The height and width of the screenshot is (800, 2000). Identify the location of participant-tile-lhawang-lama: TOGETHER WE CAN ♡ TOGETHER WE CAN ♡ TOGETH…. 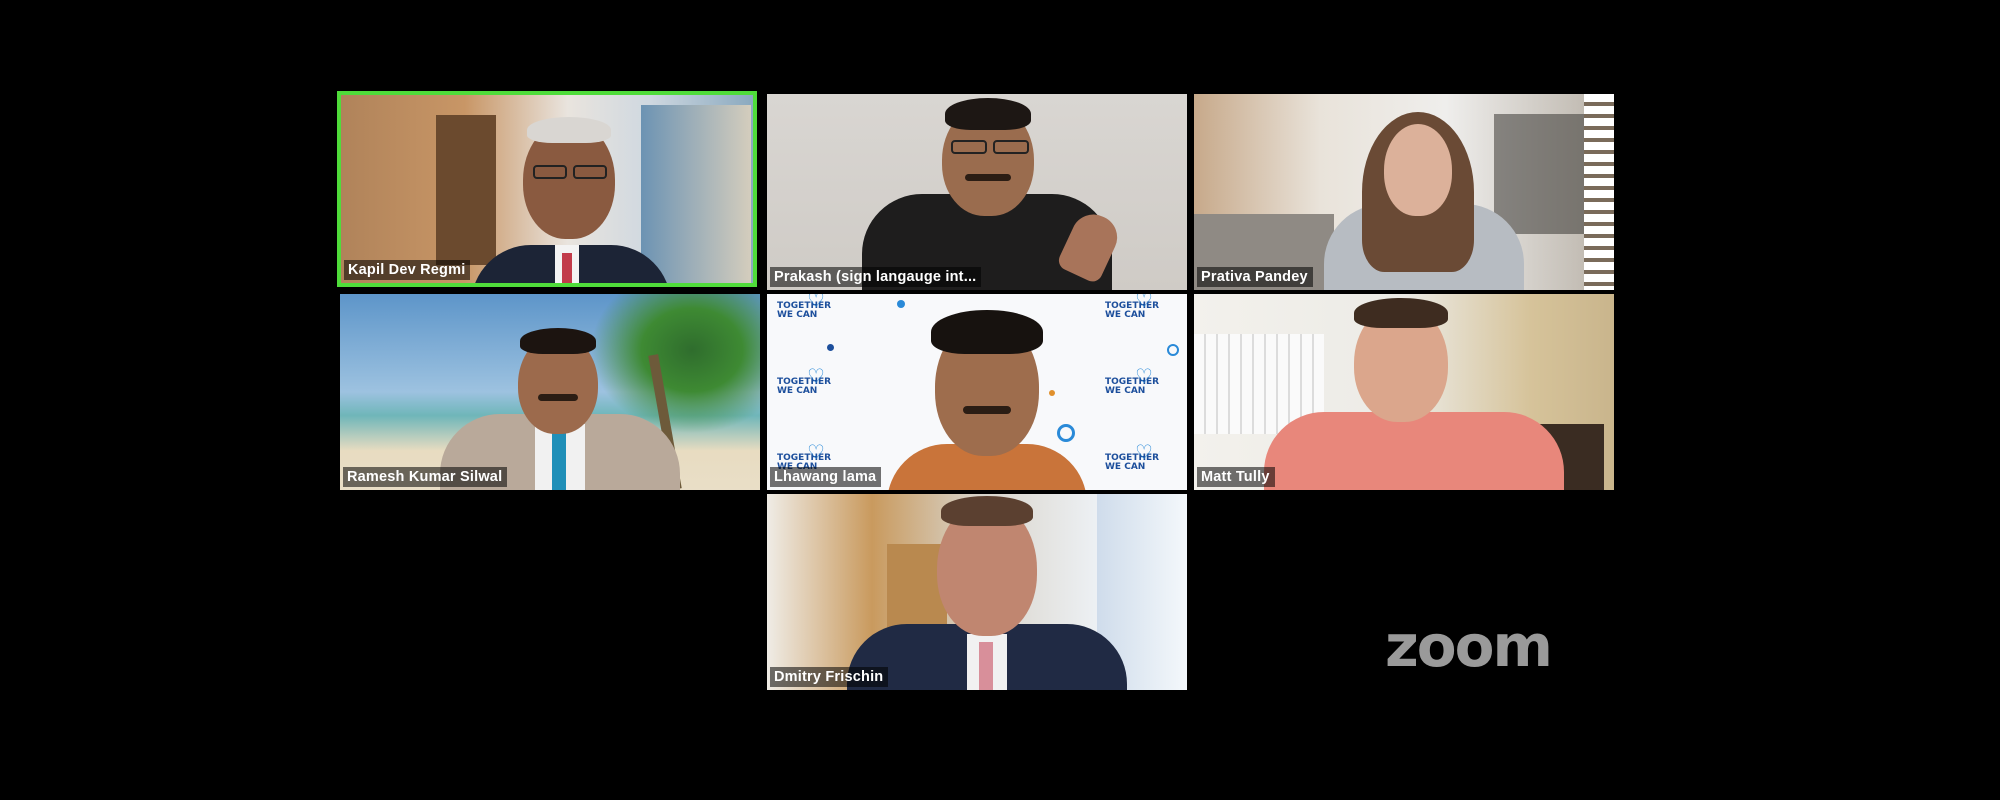
(977, 392).